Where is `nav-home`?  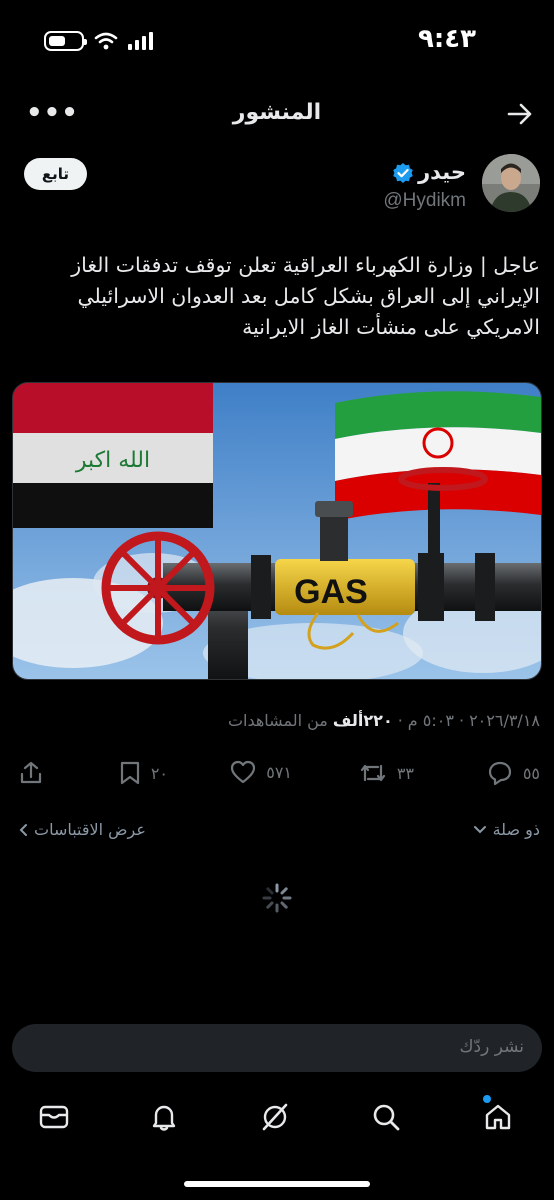
nav-home is located at coordinates (498, 1117).